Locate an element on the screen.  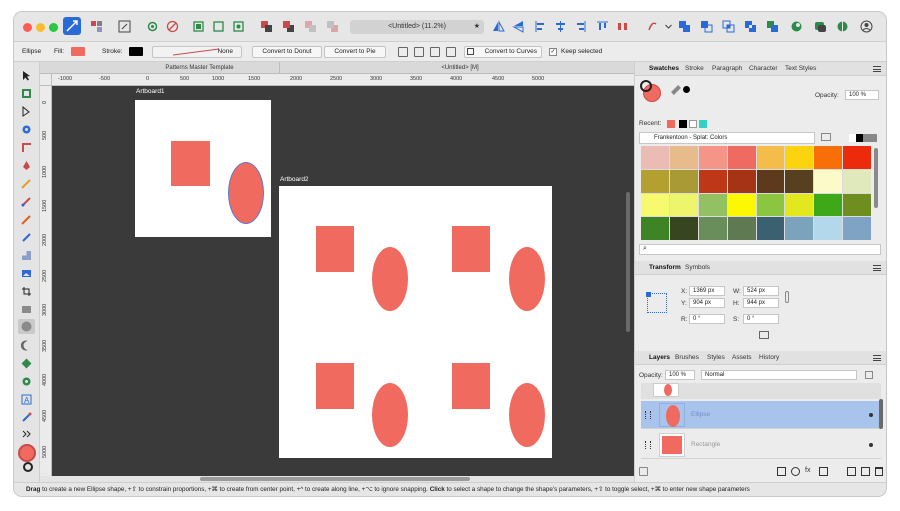
mask-layer-icon is located at coordinates (781, 471).